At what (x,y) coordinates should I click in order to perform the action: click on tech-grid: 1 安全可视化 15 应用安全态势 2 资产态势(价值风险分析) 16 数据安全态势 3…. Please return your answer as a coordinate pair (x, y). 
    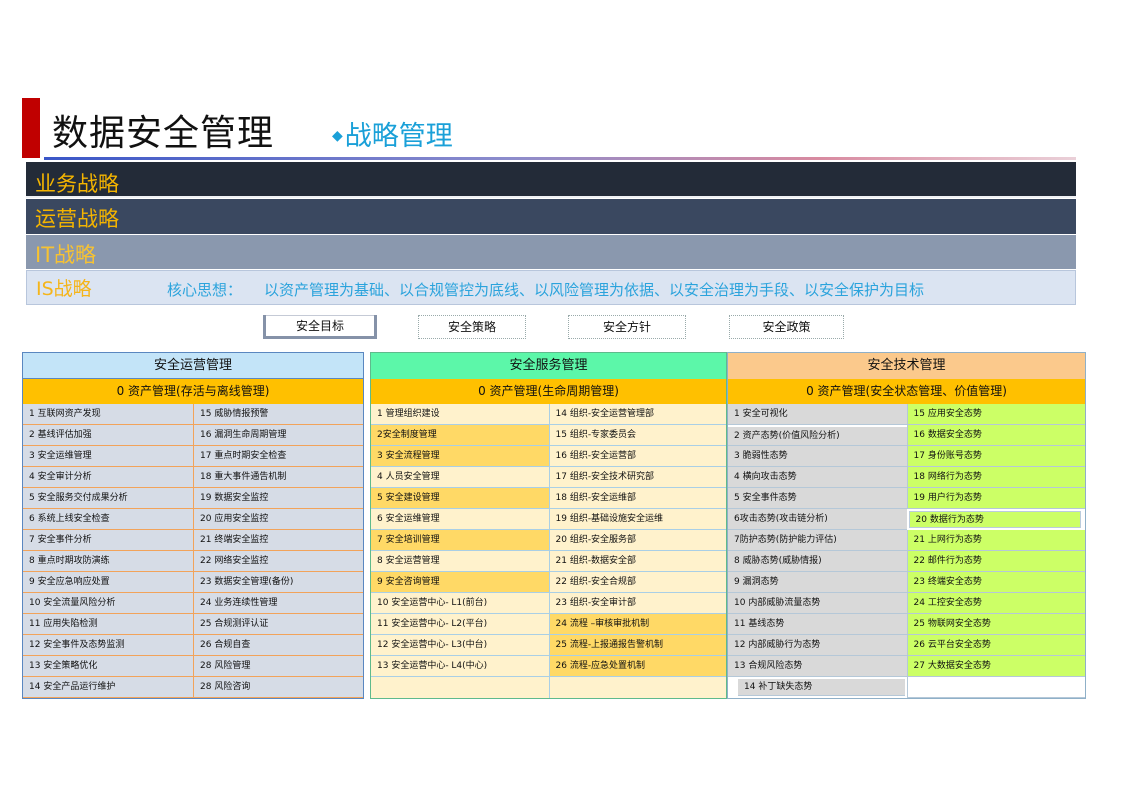
    Looking at the image, I should click on (906, 551).